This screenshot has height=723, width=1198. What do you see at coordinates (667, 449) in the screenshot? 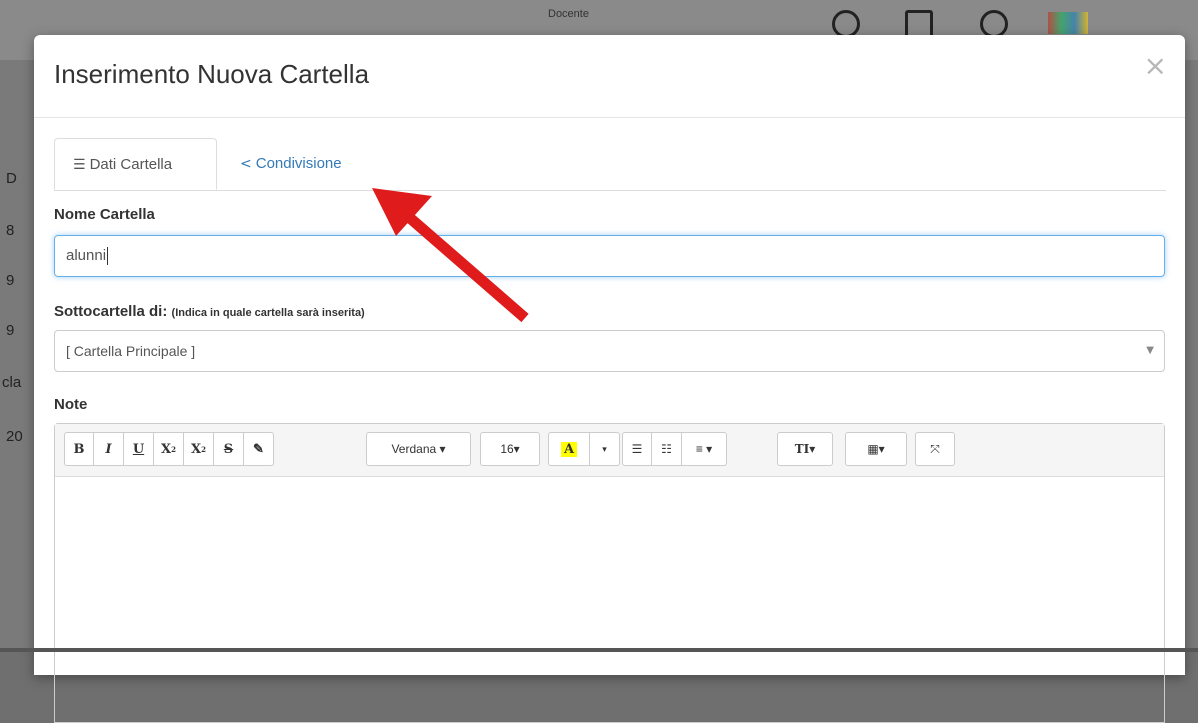
I see `ordered-list-button: ☷` at bounding box center [667, 449].